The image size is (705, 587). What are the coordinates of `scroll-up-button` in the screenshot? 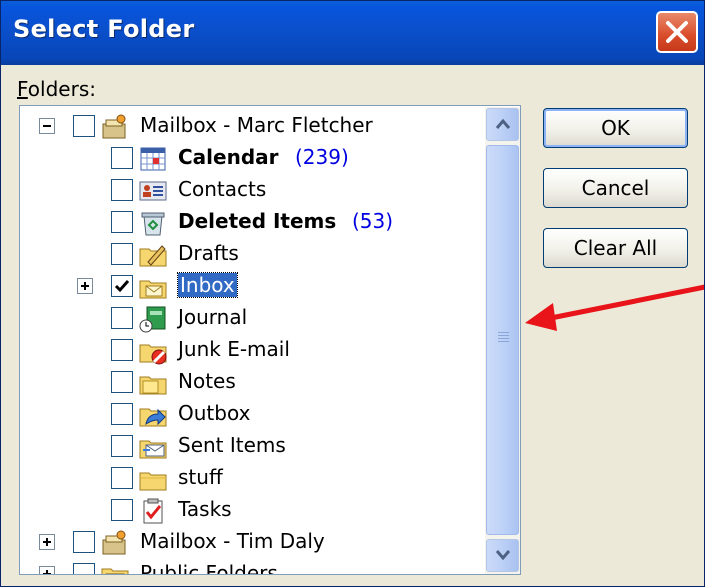 It's located at (502, 124).